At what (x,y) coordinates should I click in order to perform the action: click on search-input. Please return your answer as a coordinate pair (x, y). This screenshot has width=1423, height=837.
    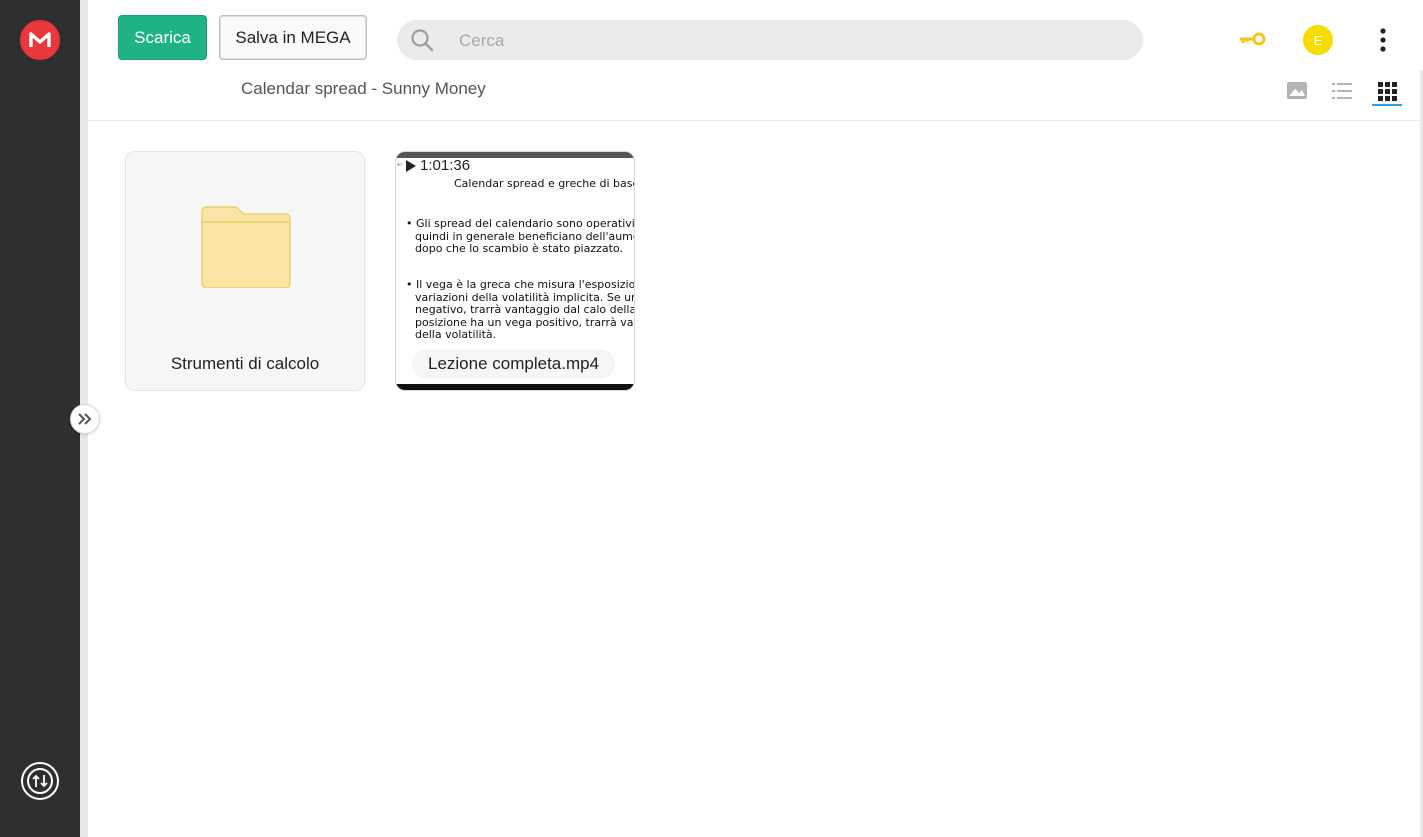
    Looking at the image, I should click on (789, 41).